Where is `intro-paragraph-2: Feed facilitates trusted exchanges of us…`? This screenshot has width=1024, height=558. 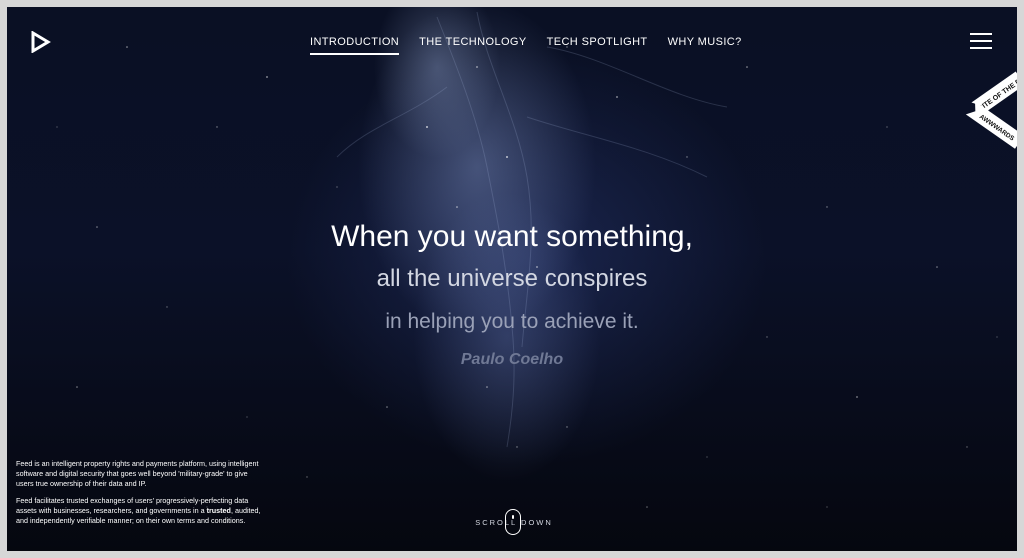 intro-paragraph-2: Feed facilitates trusted exchanges of us… is located at coordinates (138, 510).